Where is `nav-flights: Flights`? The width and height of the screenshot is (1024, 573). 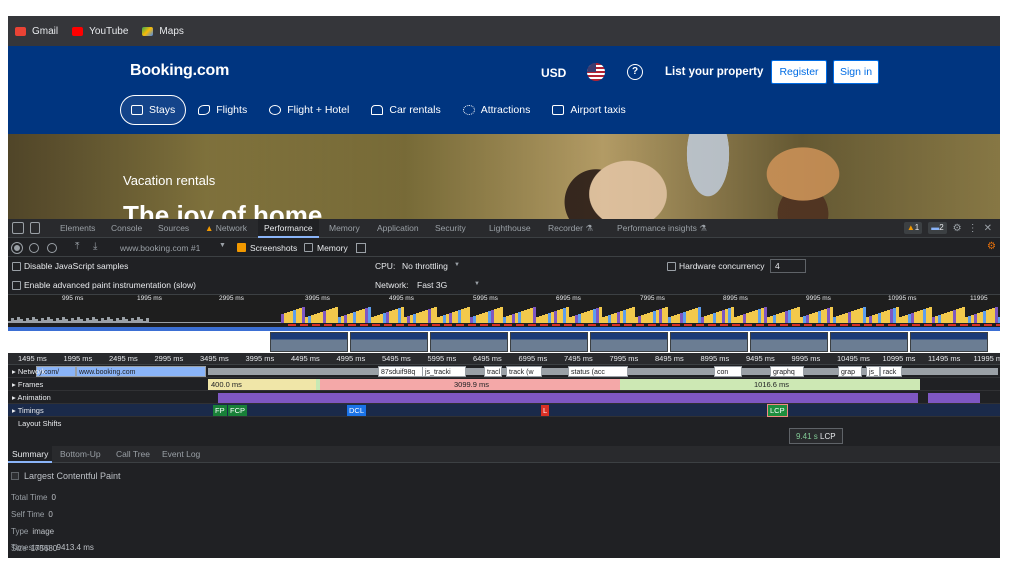 nav-flights: Flights is located at coordinates (222, 110).